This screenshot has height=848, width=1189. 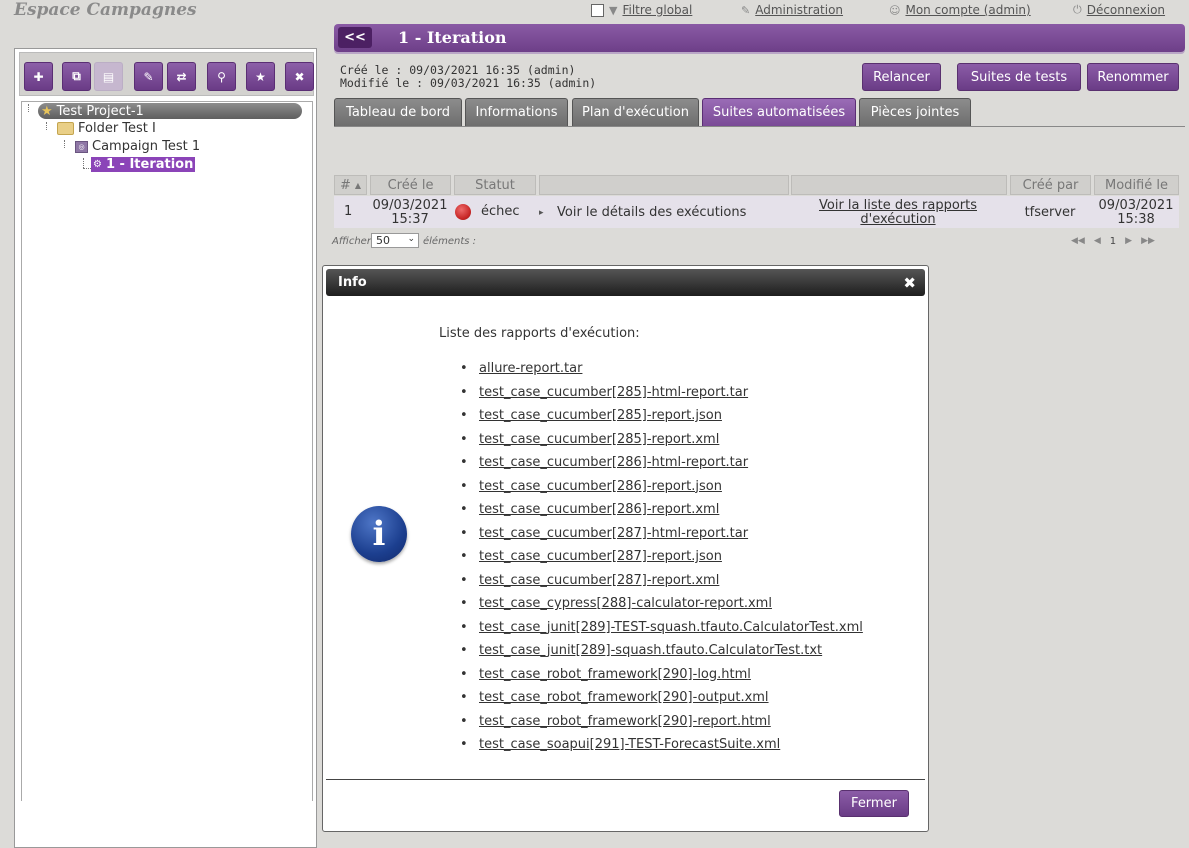 I want to click on report-link: test_case_cucumber[286]-report.json, so click(x=600, y=486).